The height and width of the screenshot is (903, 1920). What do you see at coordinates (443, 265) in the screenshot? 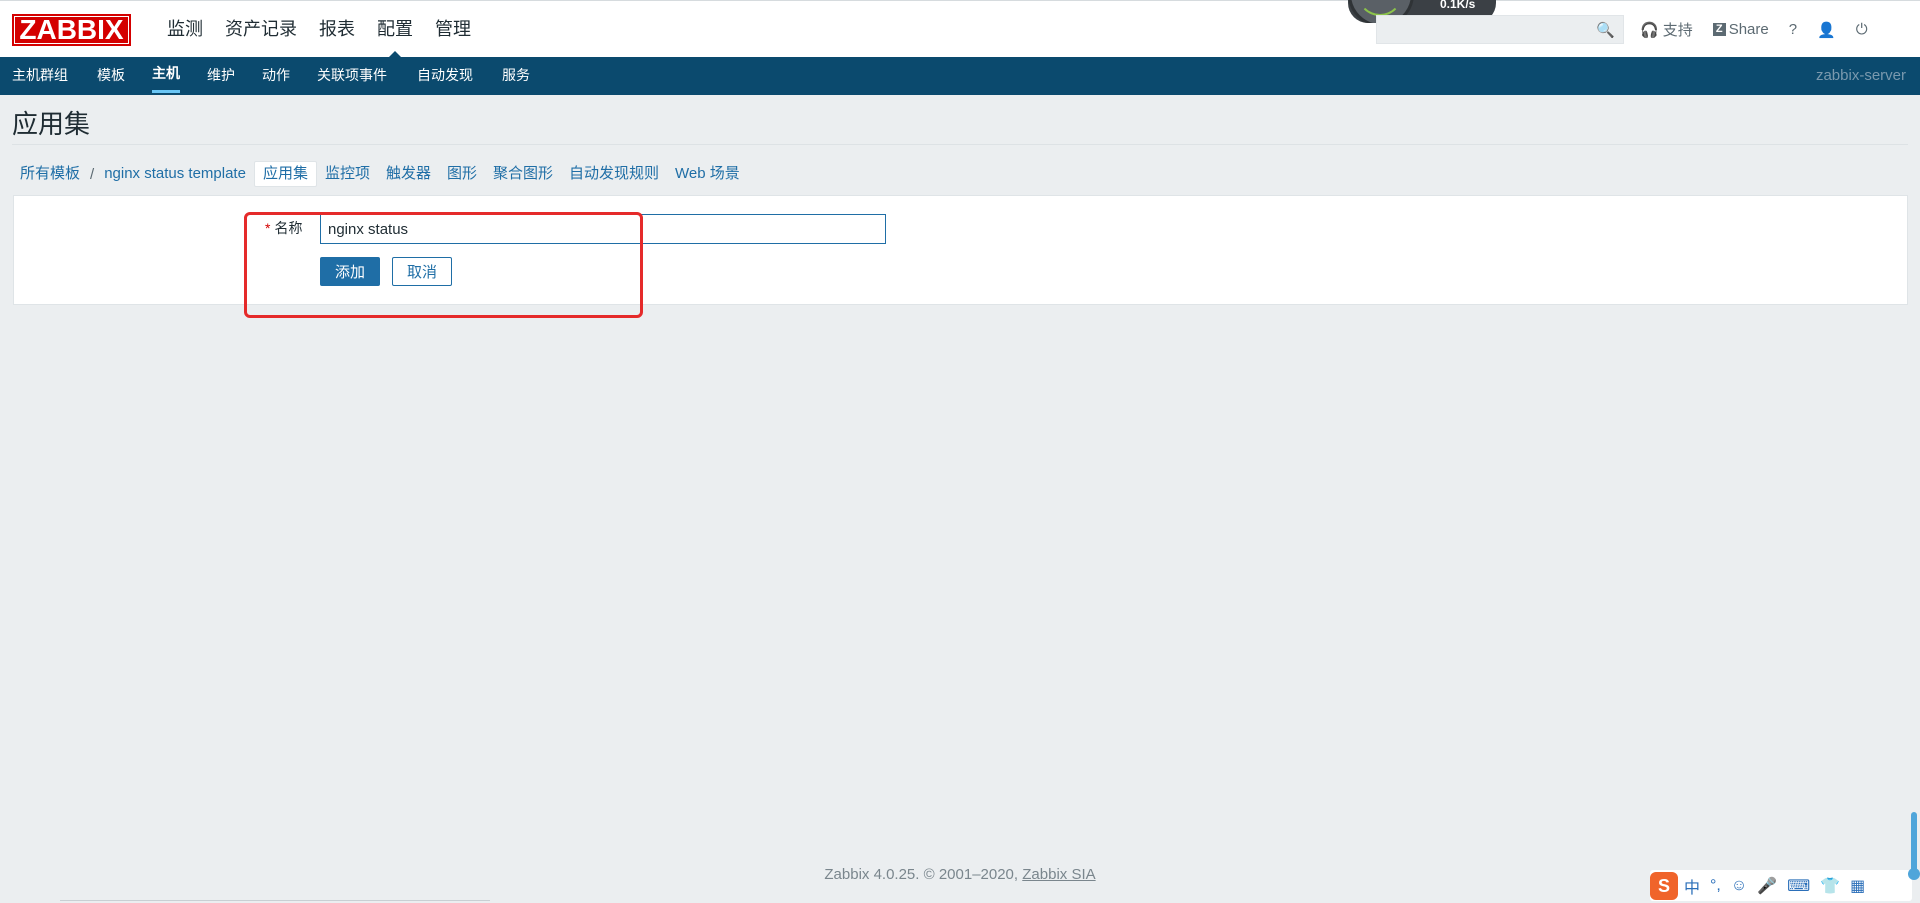
I see `annotation-highlight-box` at bounding box center [443, 265].